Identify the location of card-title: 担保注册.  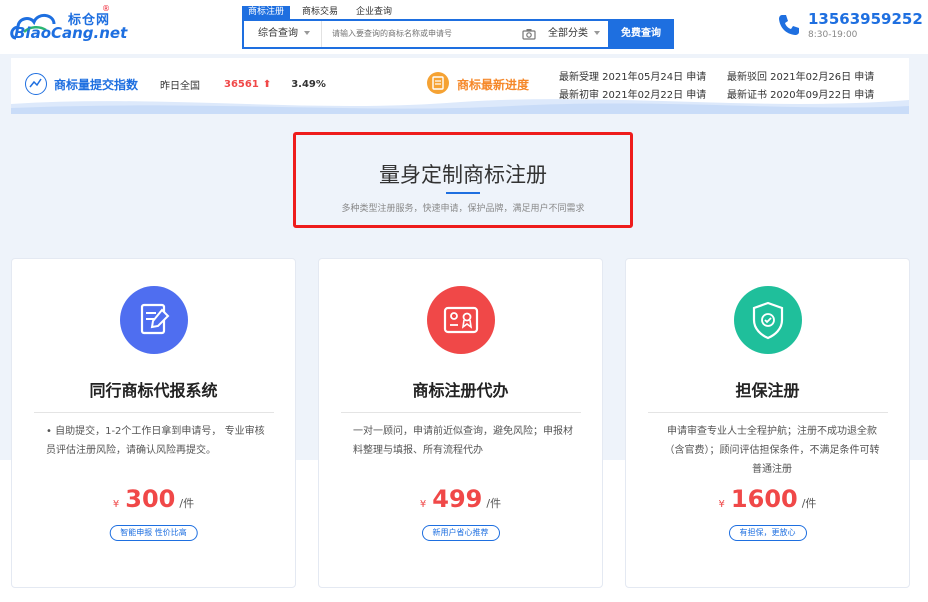
(767, 390).